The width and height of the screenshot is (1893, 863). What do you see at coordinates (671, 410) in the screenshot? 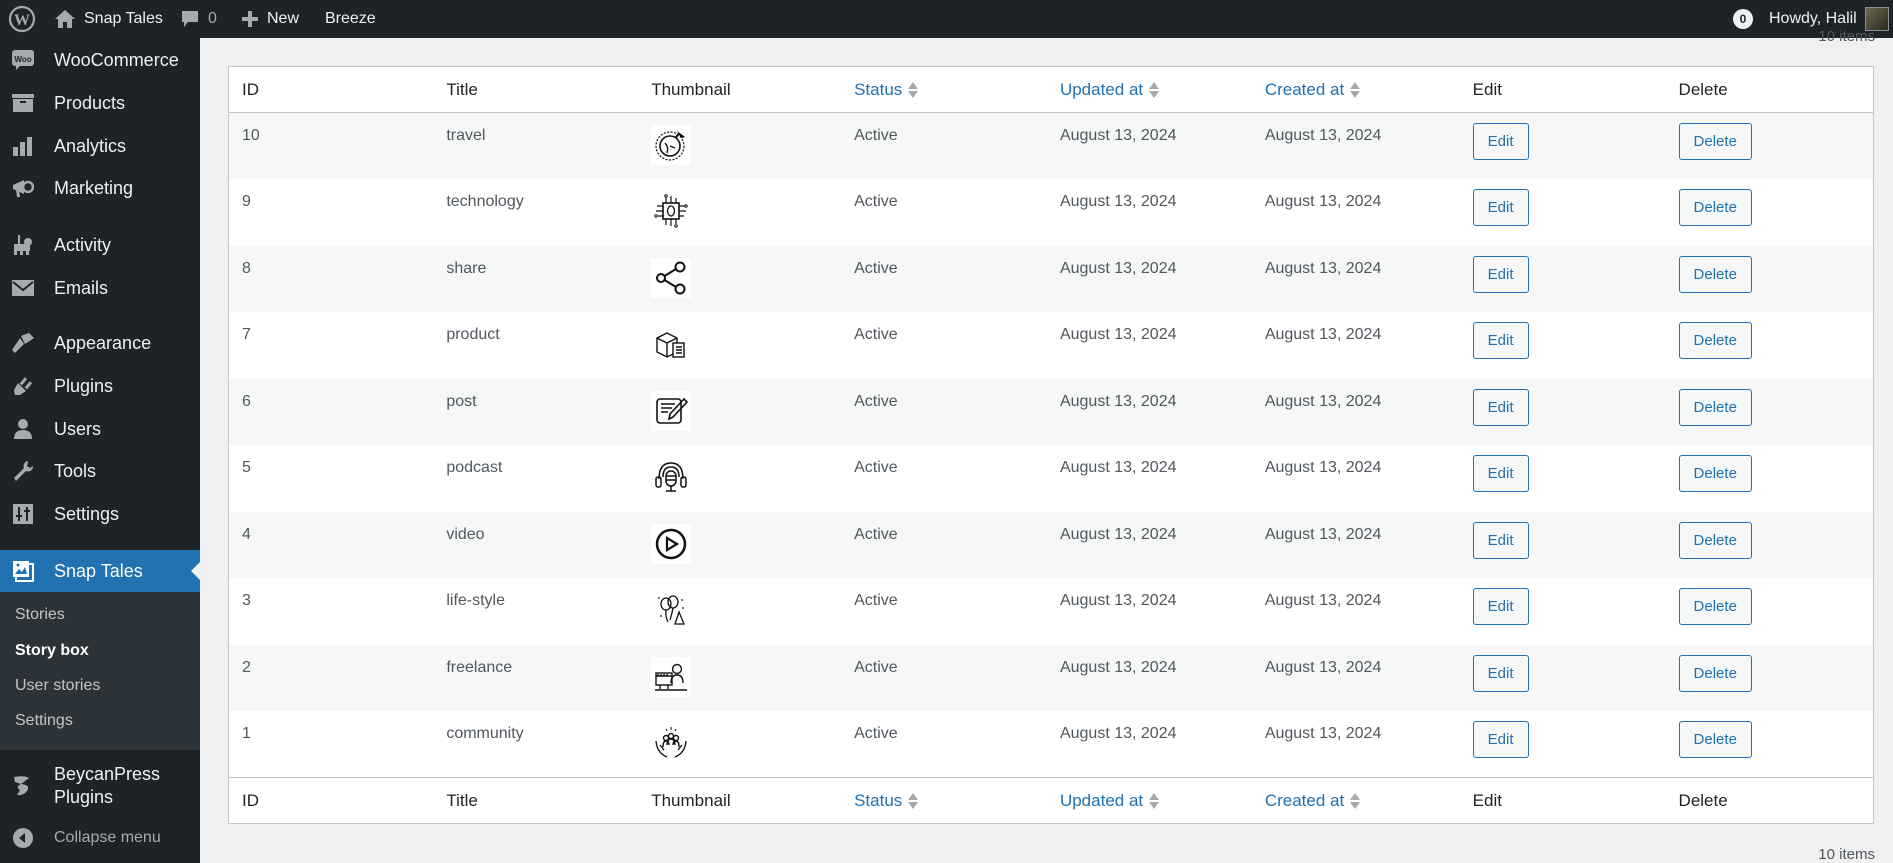
I see `post-edit-icon` at bounding box center [671, 410].